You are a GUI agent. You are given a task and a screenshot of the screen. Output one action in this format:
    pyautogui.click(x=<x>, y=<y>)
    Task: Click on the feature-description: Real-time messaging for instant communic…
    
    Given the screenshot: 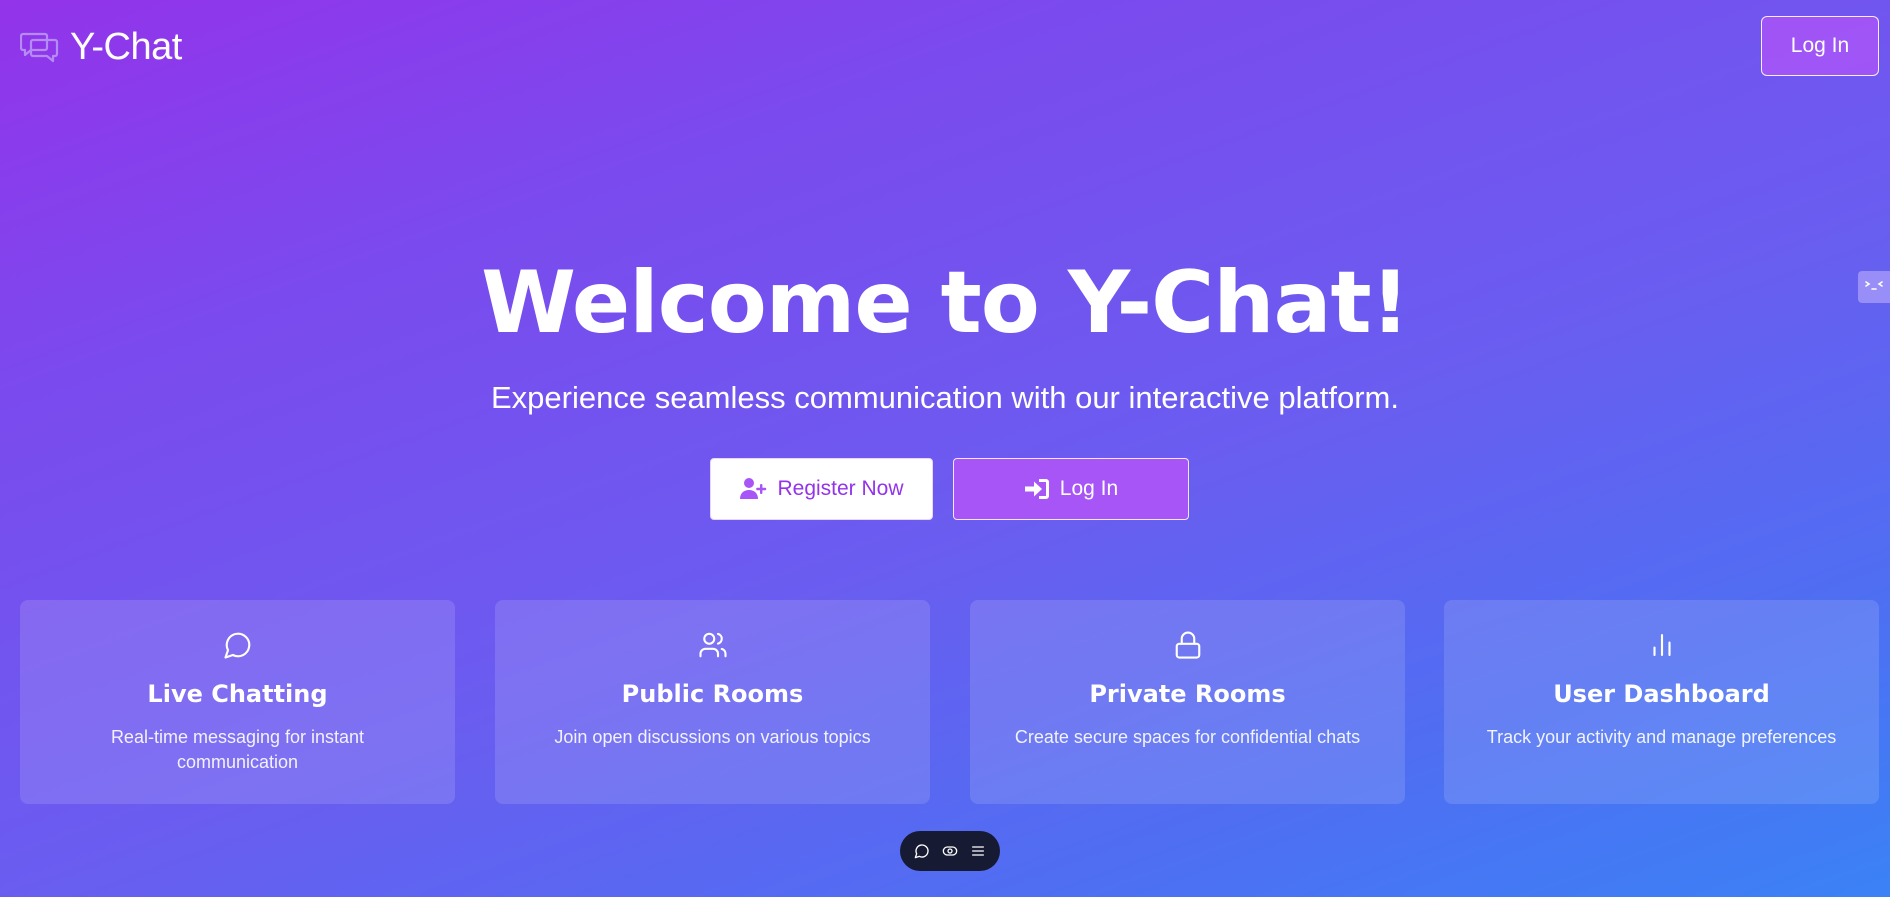 What is the action you would take?
    pyautogui.click(x=237, y=749)
    